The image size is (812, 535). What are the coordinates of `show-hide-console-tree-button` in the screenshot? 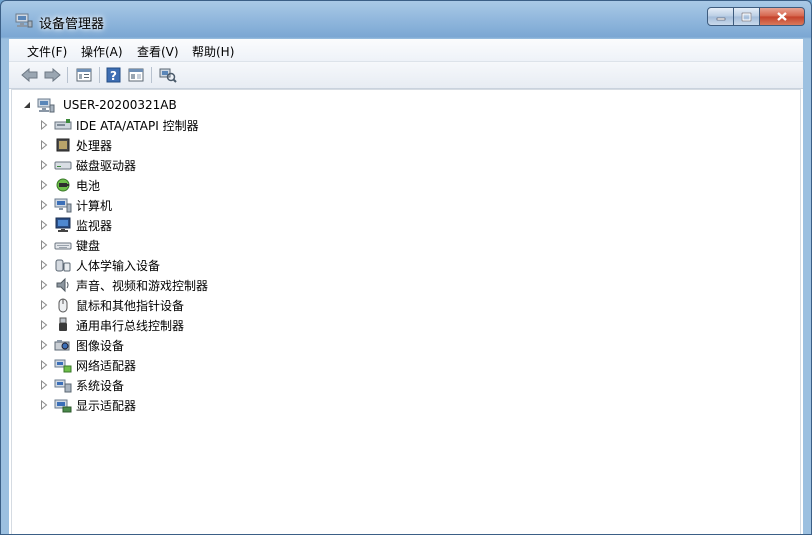 It's located at (84, 75).